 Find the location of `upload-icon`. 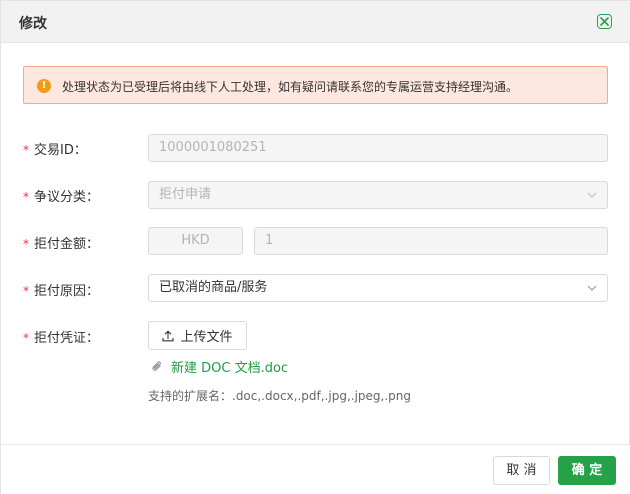

upload-icon is located at coordinates (168, 335).